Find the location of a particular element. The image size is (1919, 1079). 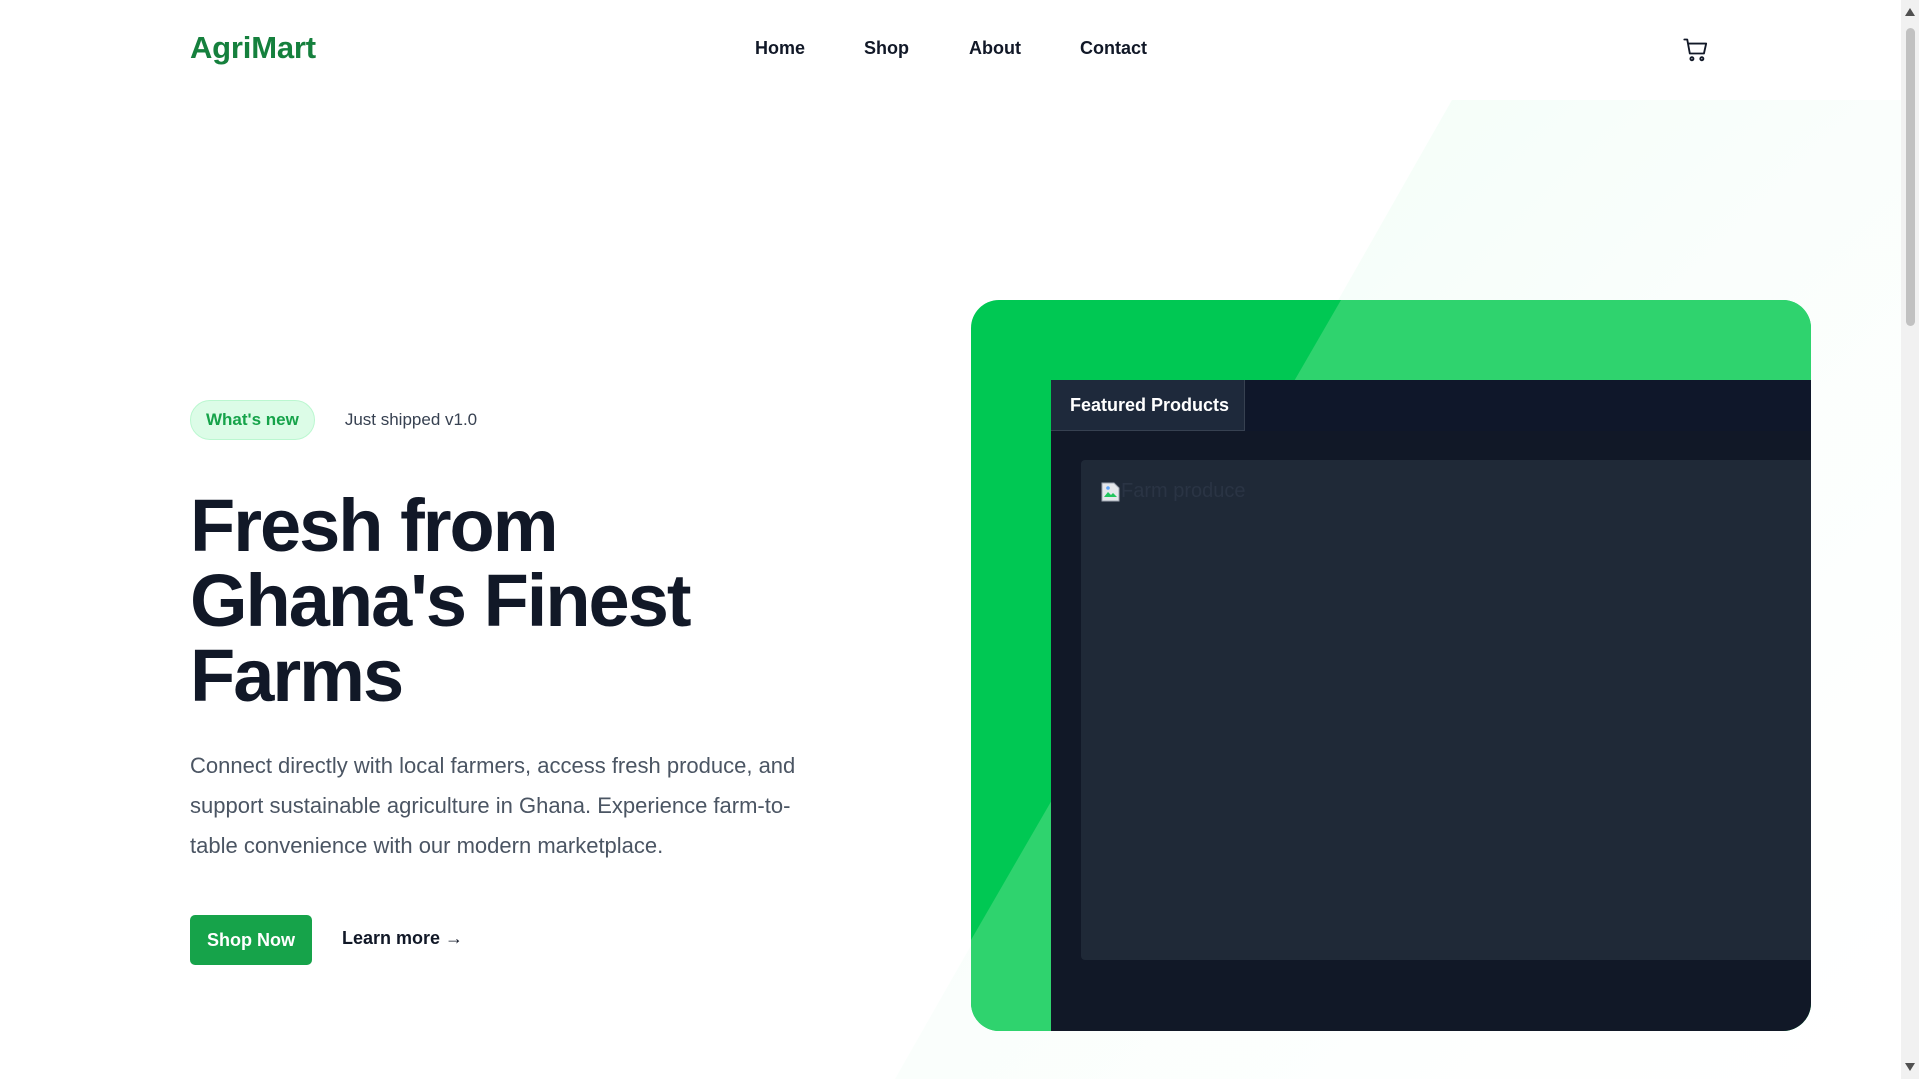

hero-title: Fresh from Ghana's Finest Farms is located at coordinates (441, 600).